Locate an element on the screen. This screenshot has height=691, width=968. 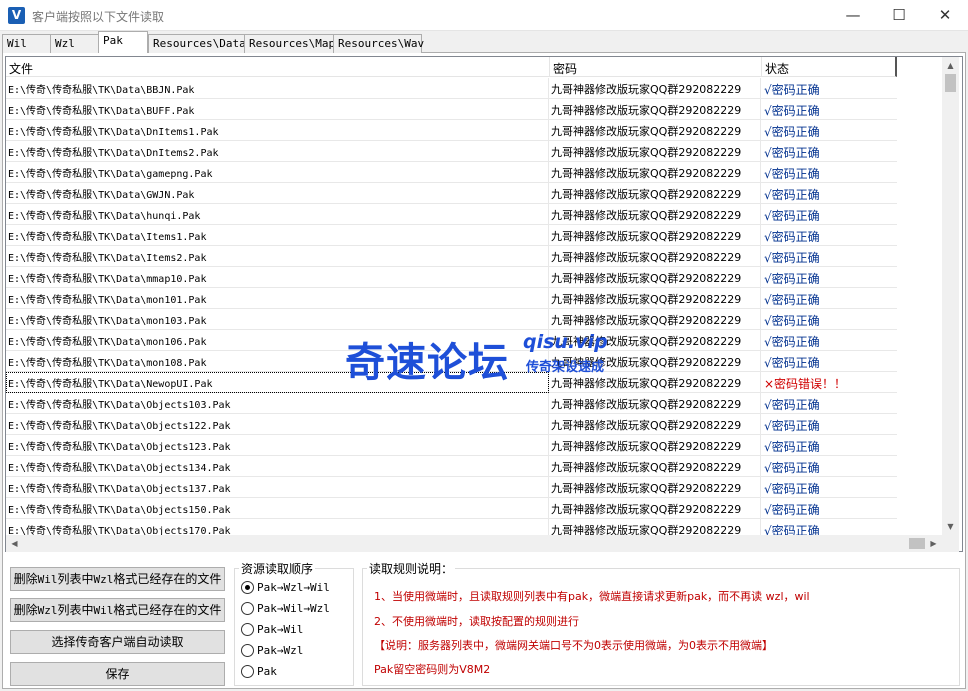
scrollbar-corner is located at coordinates (950, 543).